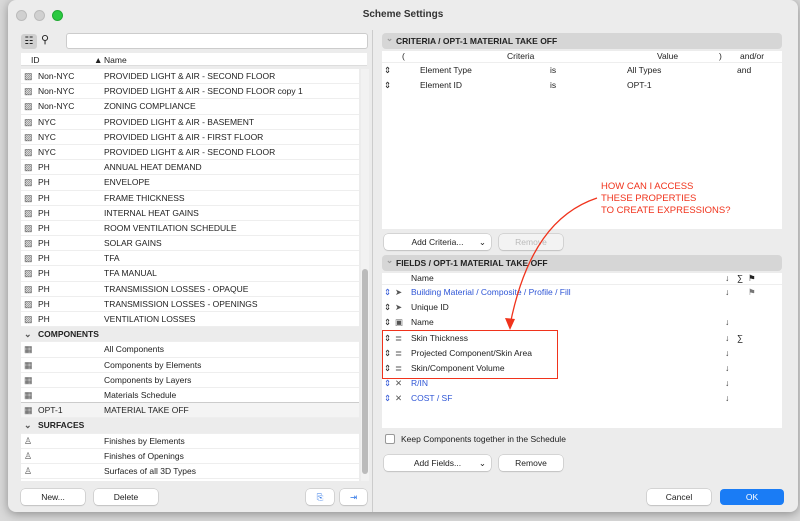  What do you see at coordinates (647, 186) in the screenshot?
I see `annotation-line: HOW CAN I ACCESS` at bounding box center [647, 186].